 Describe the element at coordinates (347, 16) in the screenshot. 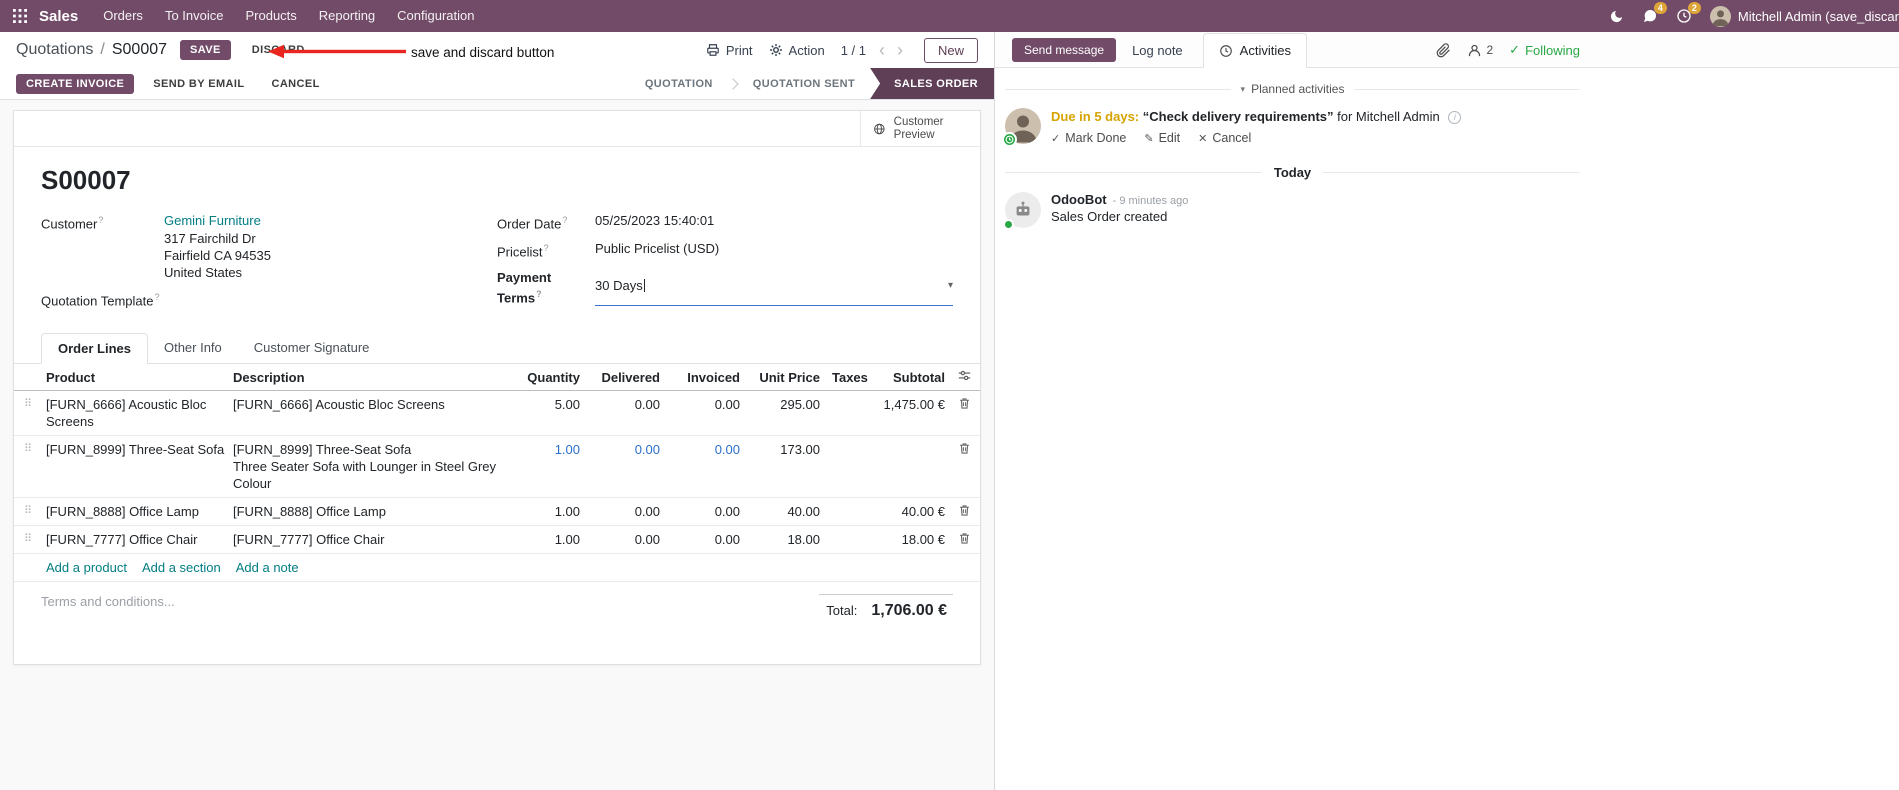

I see `menu-reporting: Reporting` at that location.